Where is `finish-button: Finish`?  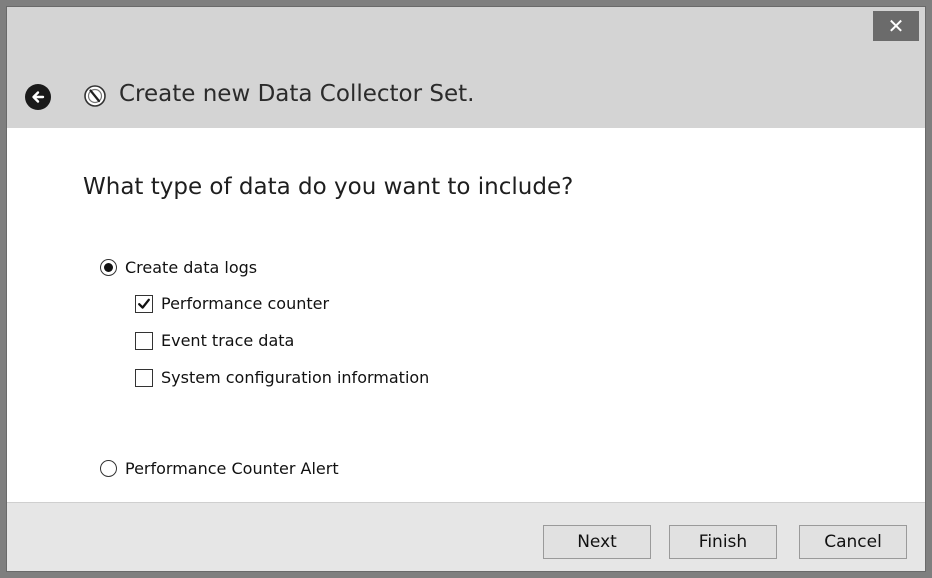
finish-button: Finish is located at coordinates (723, 542).